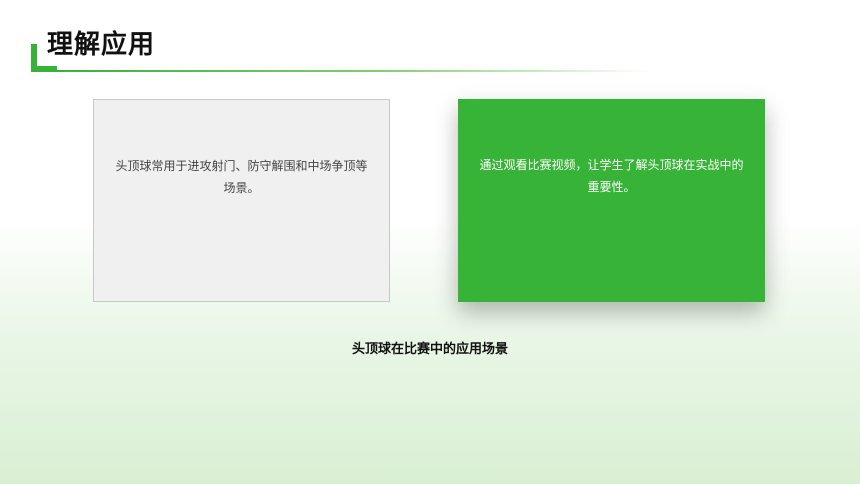  What do you see at coordinates (611, 176) in the screenshot?
I see `info-card-right-text: 通过观看比赛视频，让学生了解头顶球在实战中的重要性。` at bounding box center [611, 176].